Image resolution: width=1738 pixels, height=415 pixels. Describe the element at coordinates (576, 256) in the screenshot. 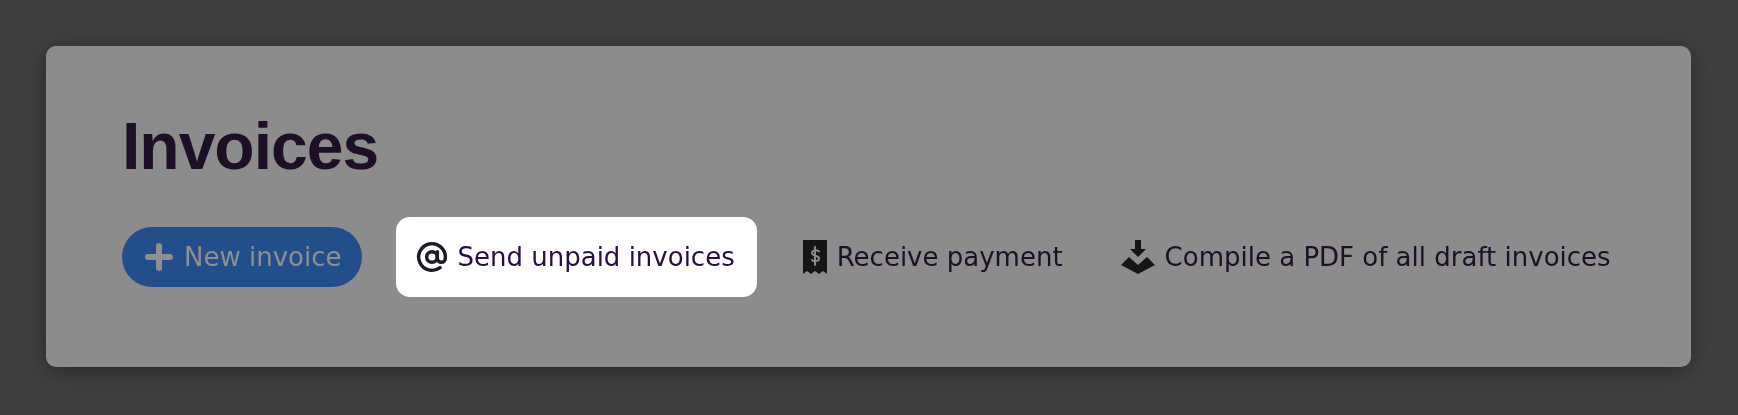

I see `action-button: Send unpaid invoices` at that location.